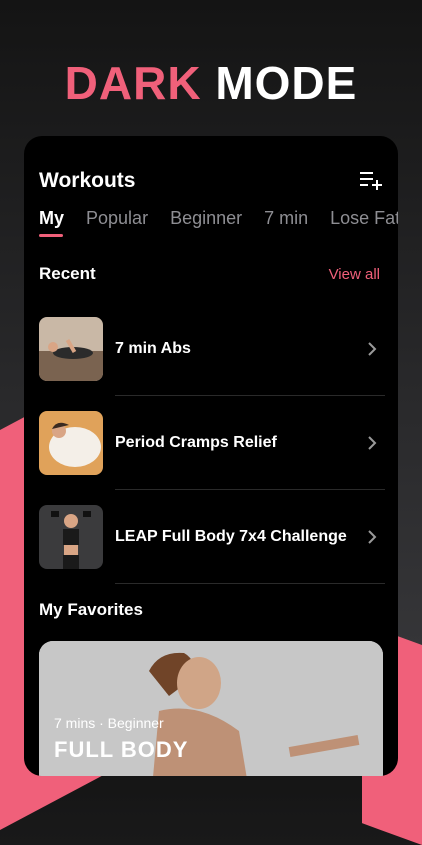 The width and height of the screenshot is (422, 845). Describe the element at coordinates (211, 181) in the screenshot. I see `top-bar: Workouts` at that location.